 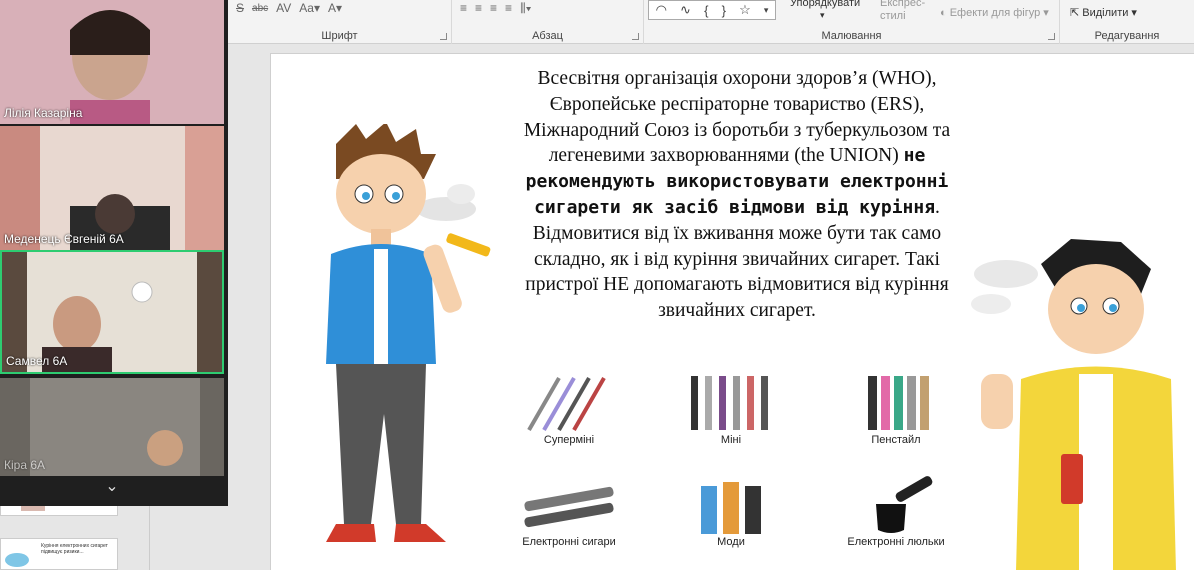 I want to click on participant-tile-active: Самвел 6А, so click(x=112, y=312).